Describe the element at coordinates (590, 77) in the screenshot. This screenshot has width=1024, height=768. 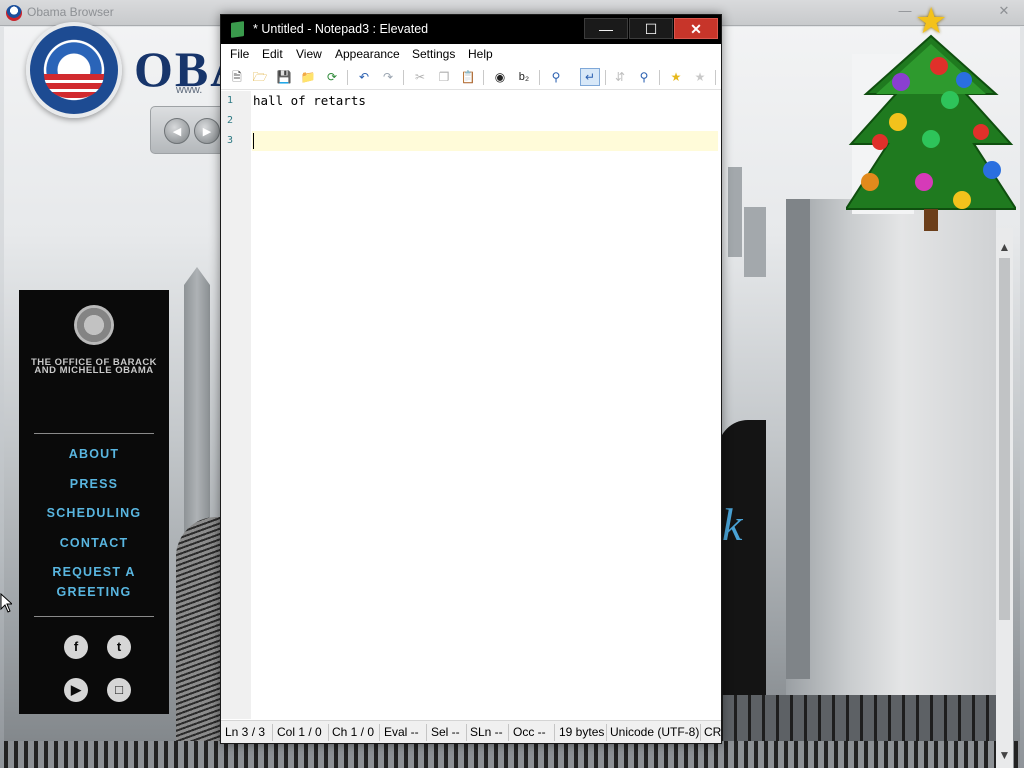
I see `word-wrap-icon: ↵` at that location.